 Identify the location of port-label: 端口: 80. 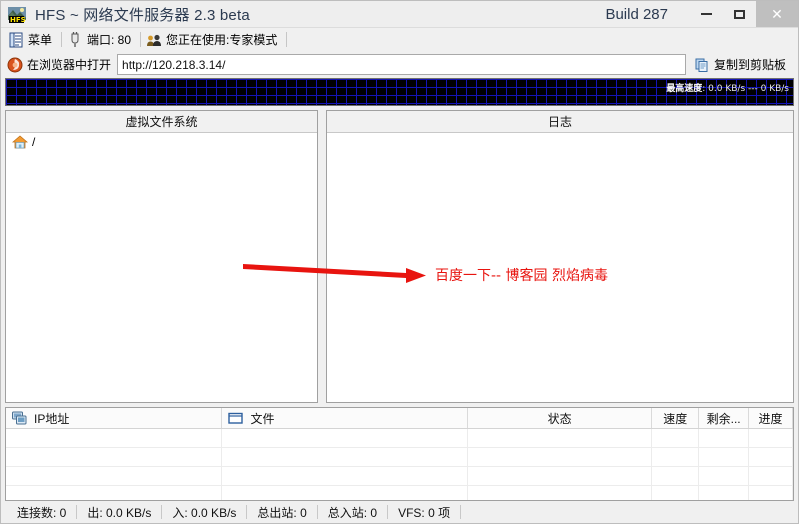
(109, 40).